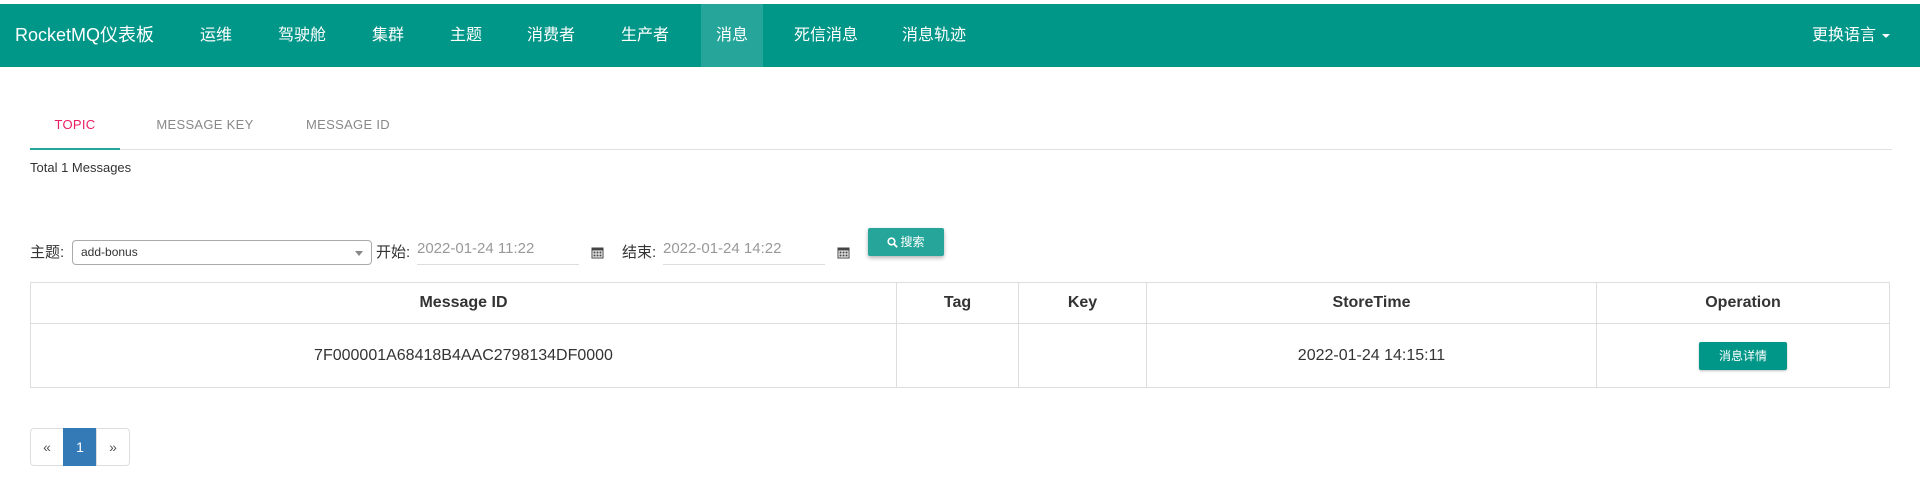 Image resolution: width=1920 pixels, height=501 pixels. What do you see at coordinates (216, 35) in the screenshot?
I see `nav-item-ops: 运维` at bounding box center [216, 35].